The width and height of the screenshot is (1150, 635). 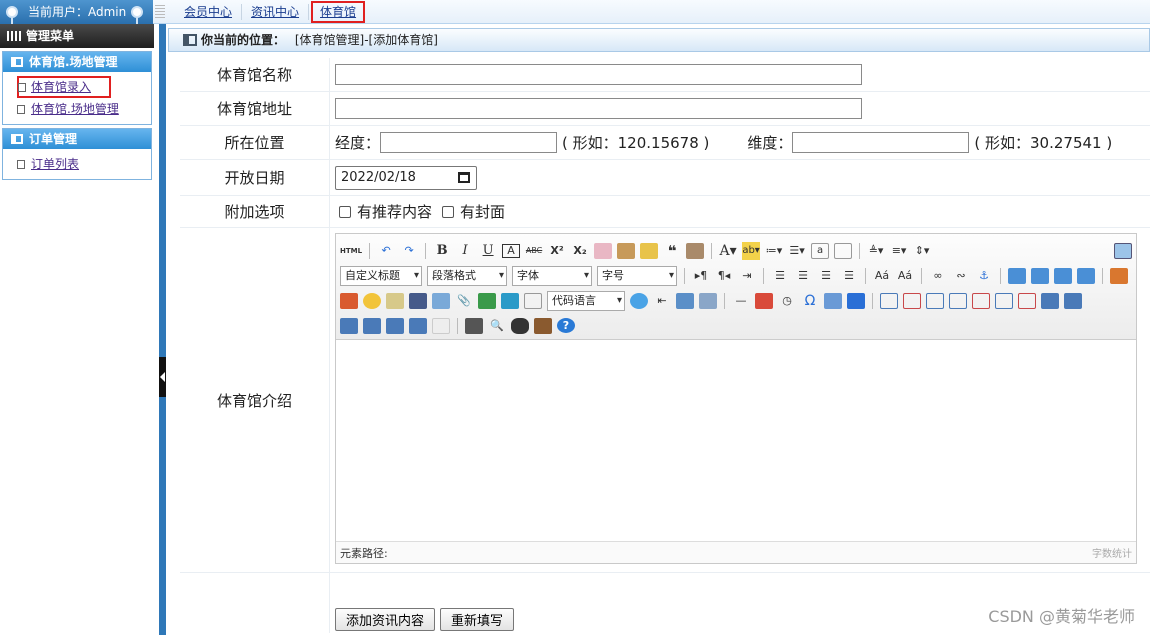 What do you see at coordinates (598, 74) in the screenshot?
I see `gym-name-input` at bounding box center [598, 74].